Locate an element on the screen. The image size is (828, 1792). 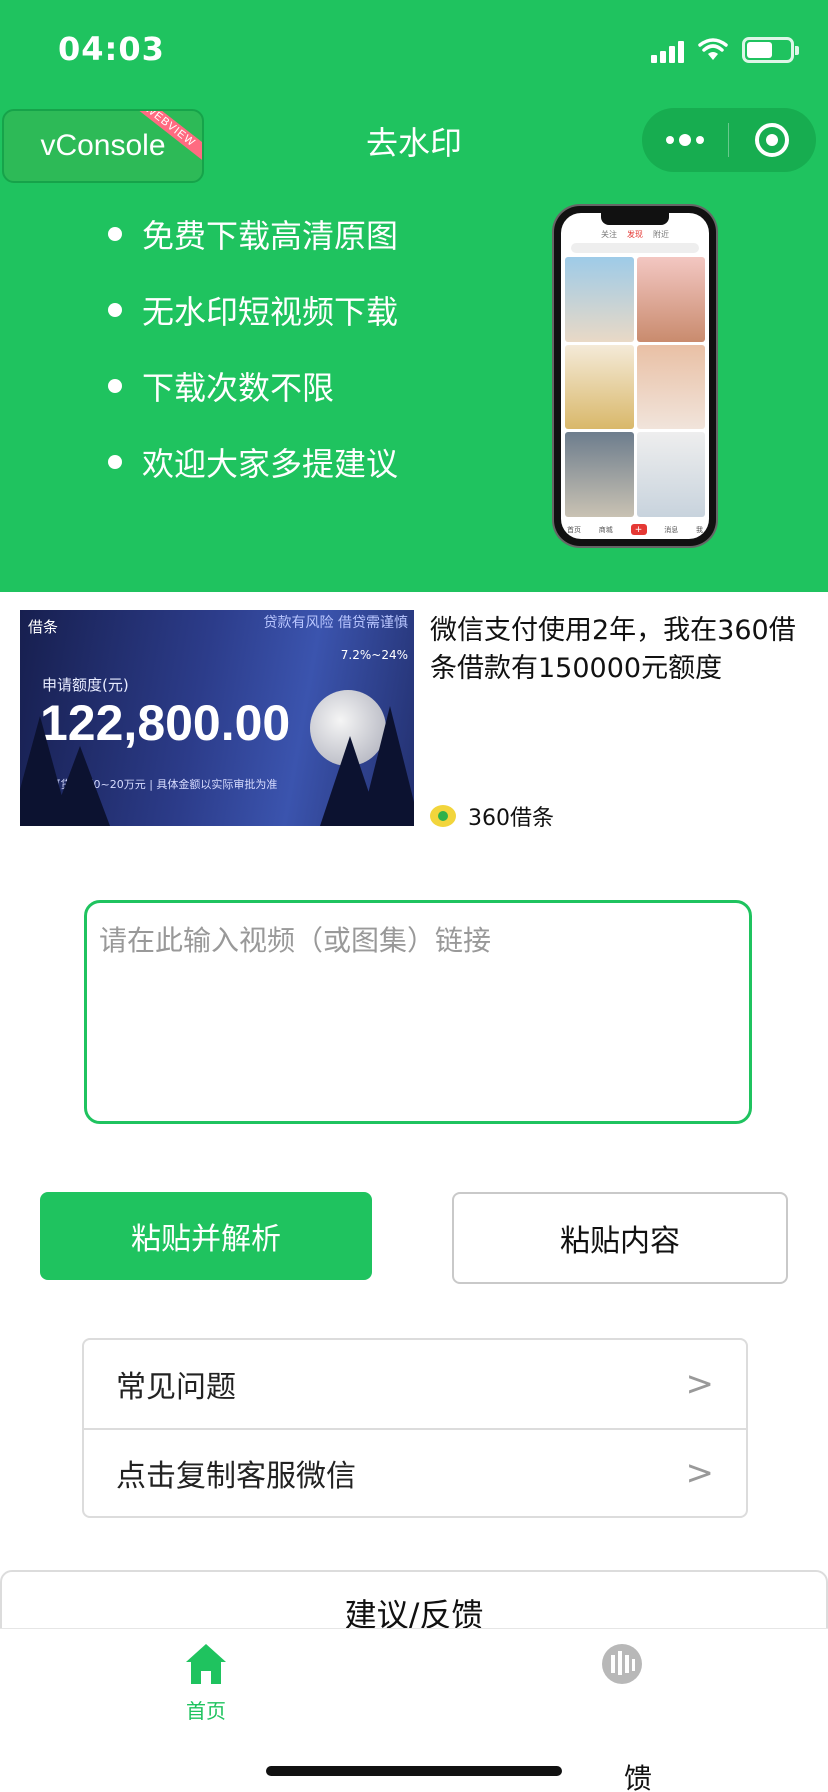
ad-brand-name: 360借条 is located at coordinates (511, 818).